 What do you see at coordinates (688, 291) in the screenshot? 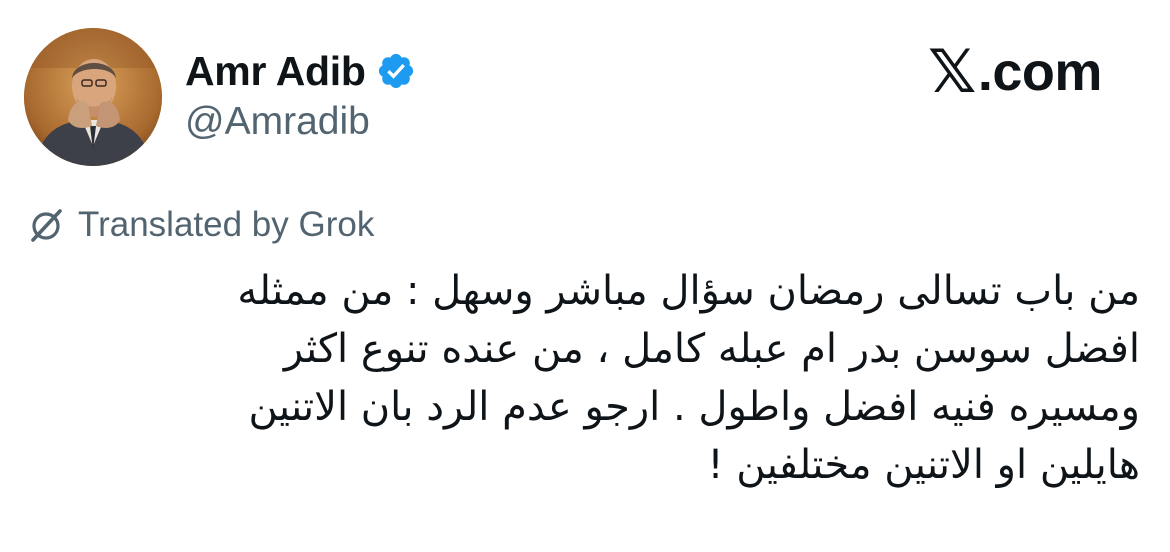
I see `tweet-line: من باب تسالى رمضان سؤال مباشر وسهل` at bounding box center [688, 291].